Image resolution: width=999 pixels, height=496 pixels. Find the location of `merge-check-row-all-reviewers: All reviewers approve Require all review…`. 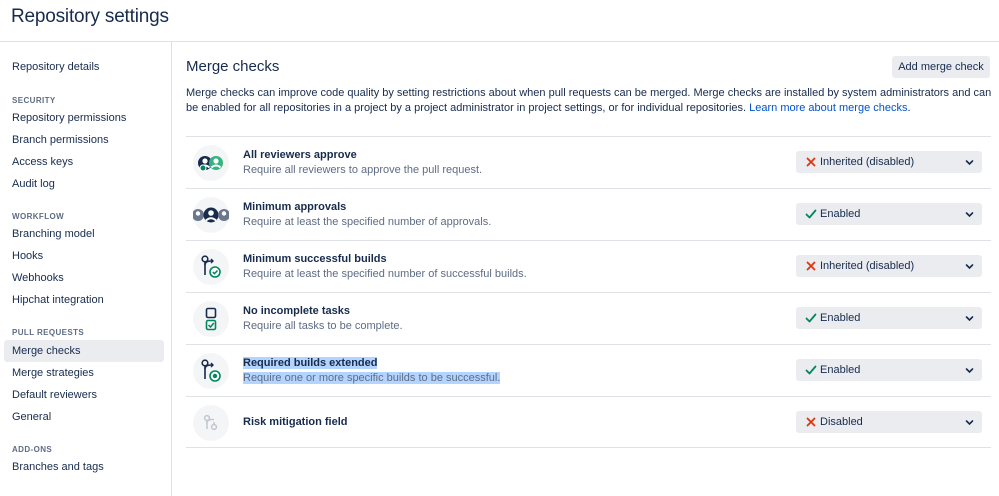

merge-check-row-all-reviewers: All reviewers approve Require all review… is located at coordinates (588, 162).